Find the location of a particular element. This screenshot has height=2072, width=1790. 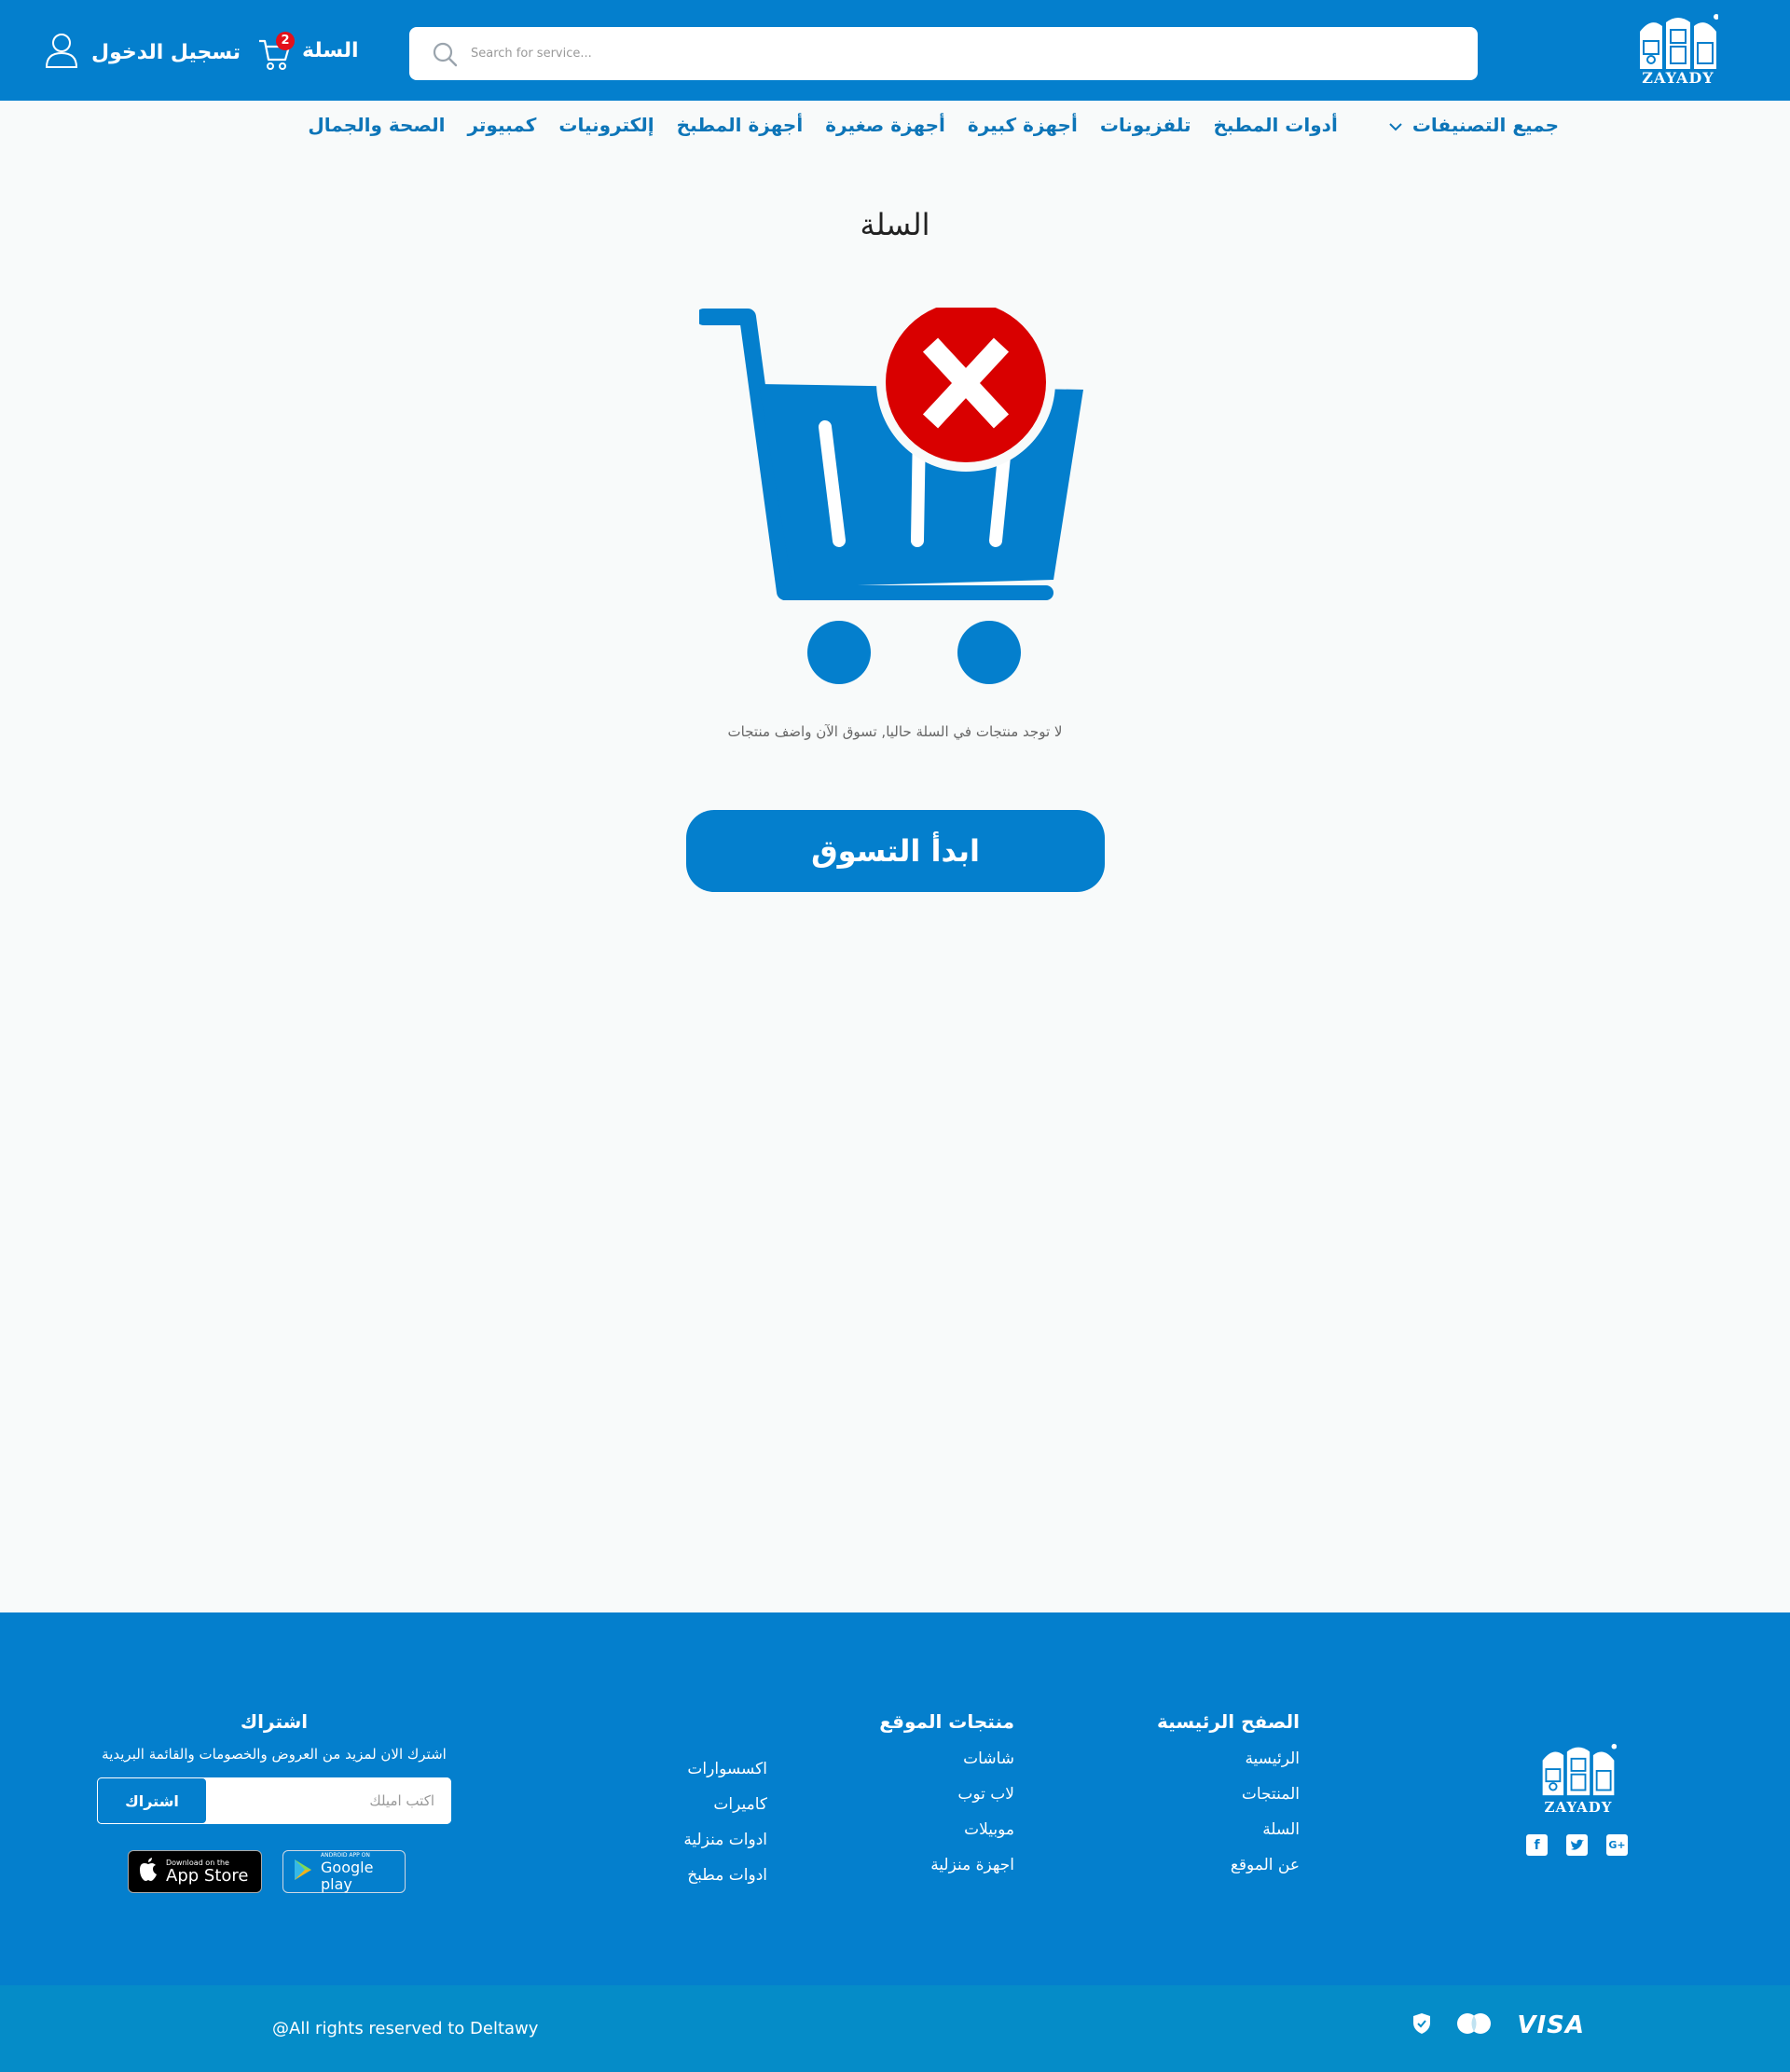

empty-cart-illustration is located at coordinates (893, 492).